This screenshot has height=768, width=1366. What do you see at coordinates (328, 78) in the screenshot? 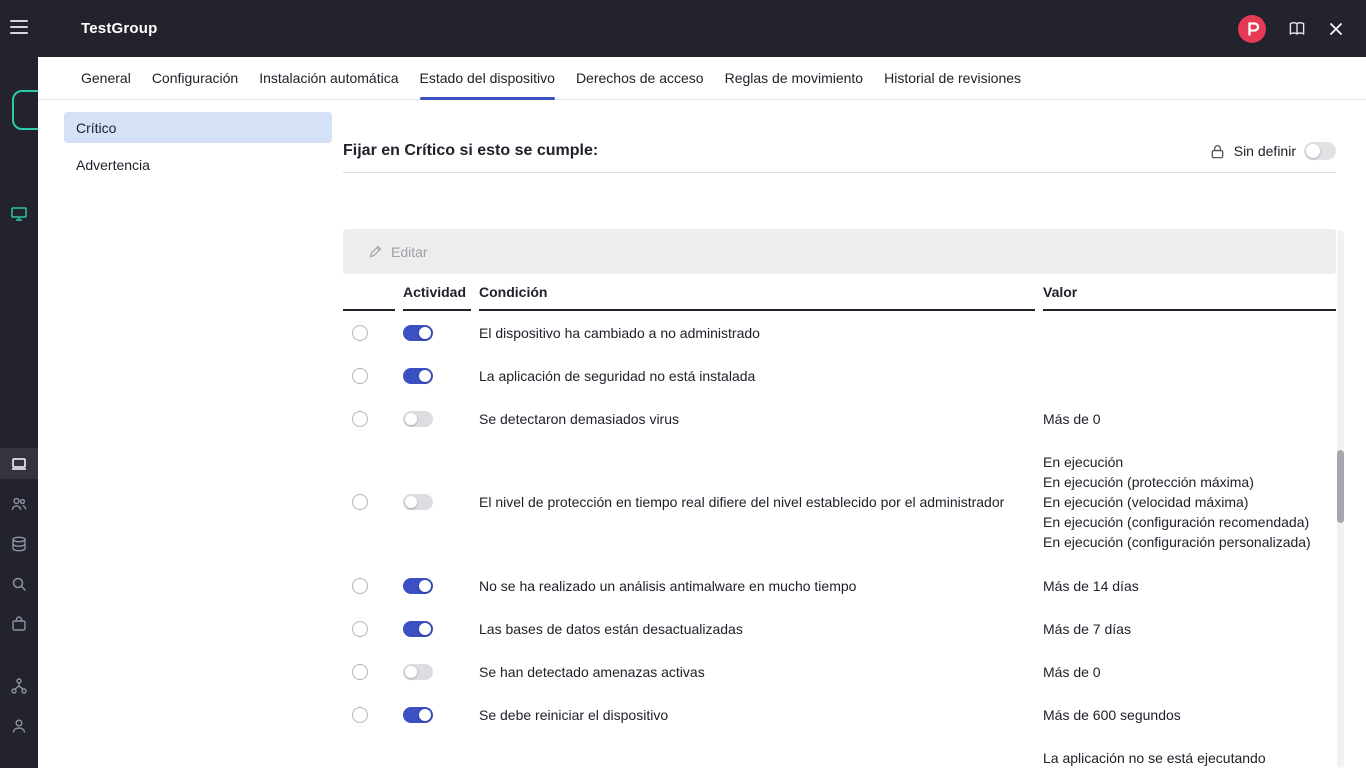
I see `tab-instalacion-automatica: Instalación automática` at bounding box center [328, 78].